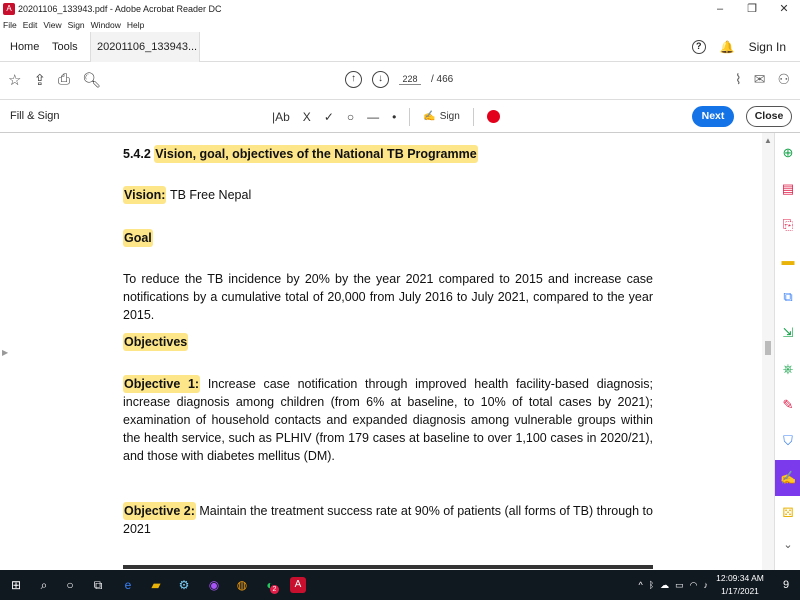 This screenshot has height=600, width=800. I want to click on page-down-icon: ↓, so click(380, 79).